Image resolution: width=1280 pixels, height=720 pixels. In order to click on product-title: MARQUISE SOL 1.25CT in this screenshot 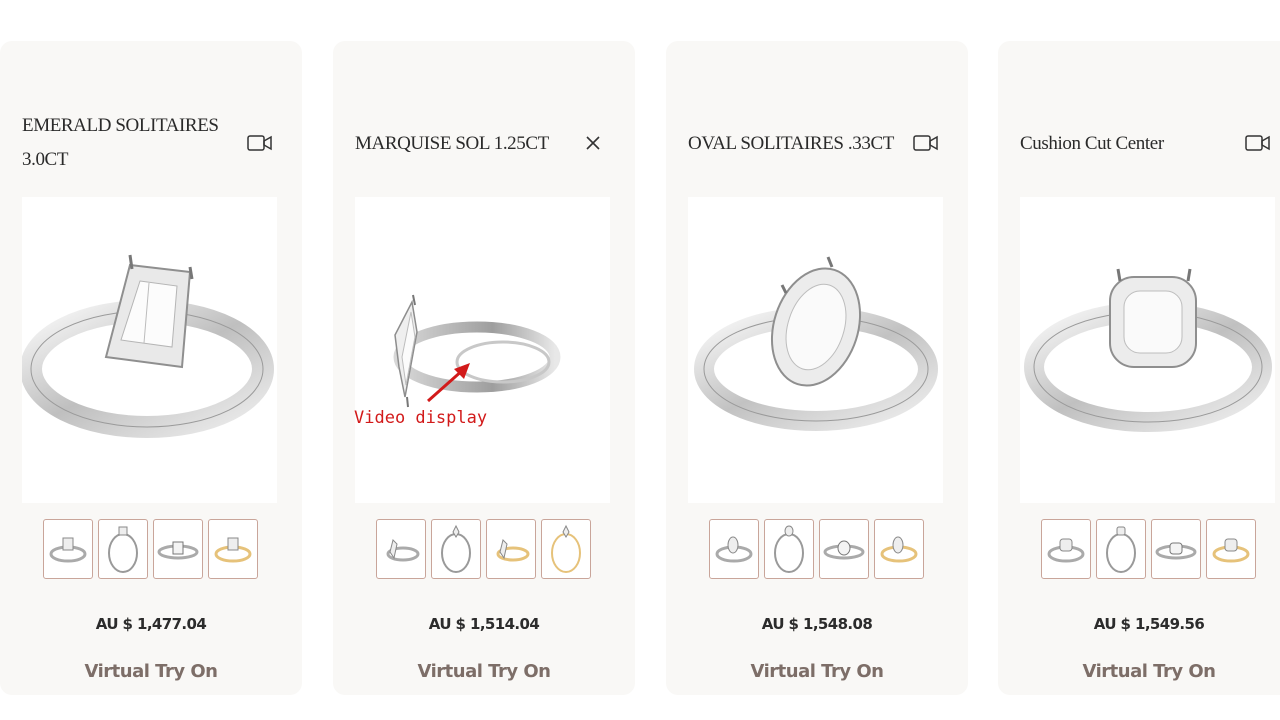, I will do `click(460, 144)`.